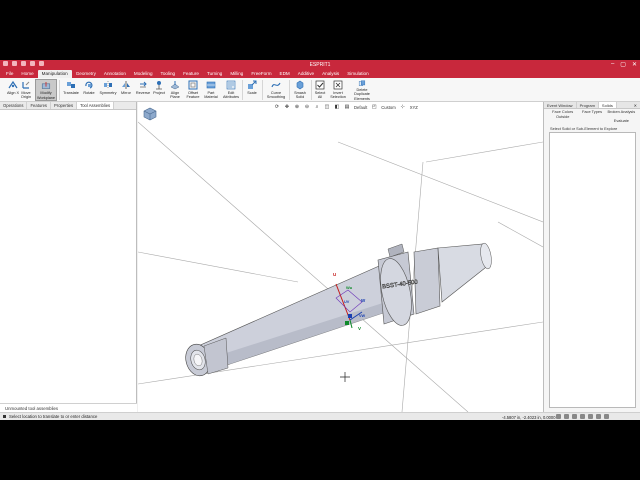 The height and width of the screenshot is (480, 640). What do you see at coordinates (150, 114) in the screenshot?
I see `view-cube-icon` at bounding box center [150, 114].